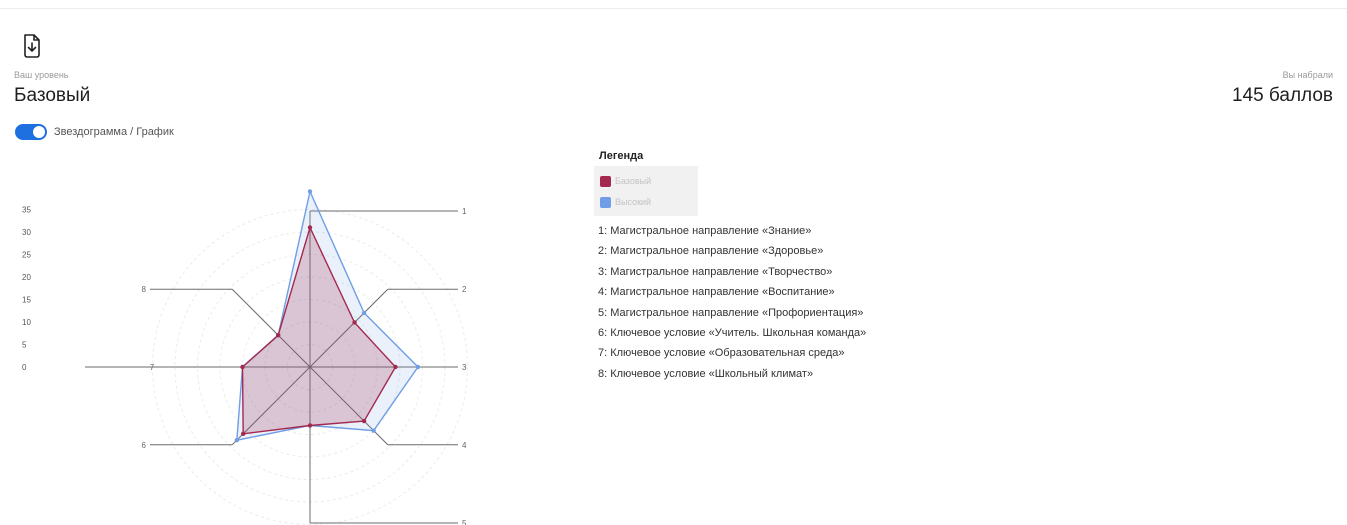 This screenshot has width=1347, height=525. What do you see at coordinates (26, 210) in the screenshot?
I see `radar-scale-tick-35: 35` at bounding box center [26, 210].